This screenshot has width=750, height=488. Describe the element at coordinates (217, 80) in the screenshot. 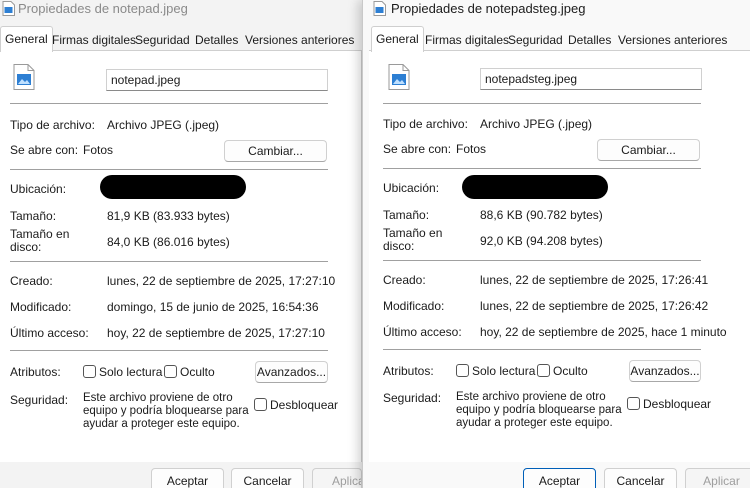

I see `filename-field: notepad.jpeg` at that location.